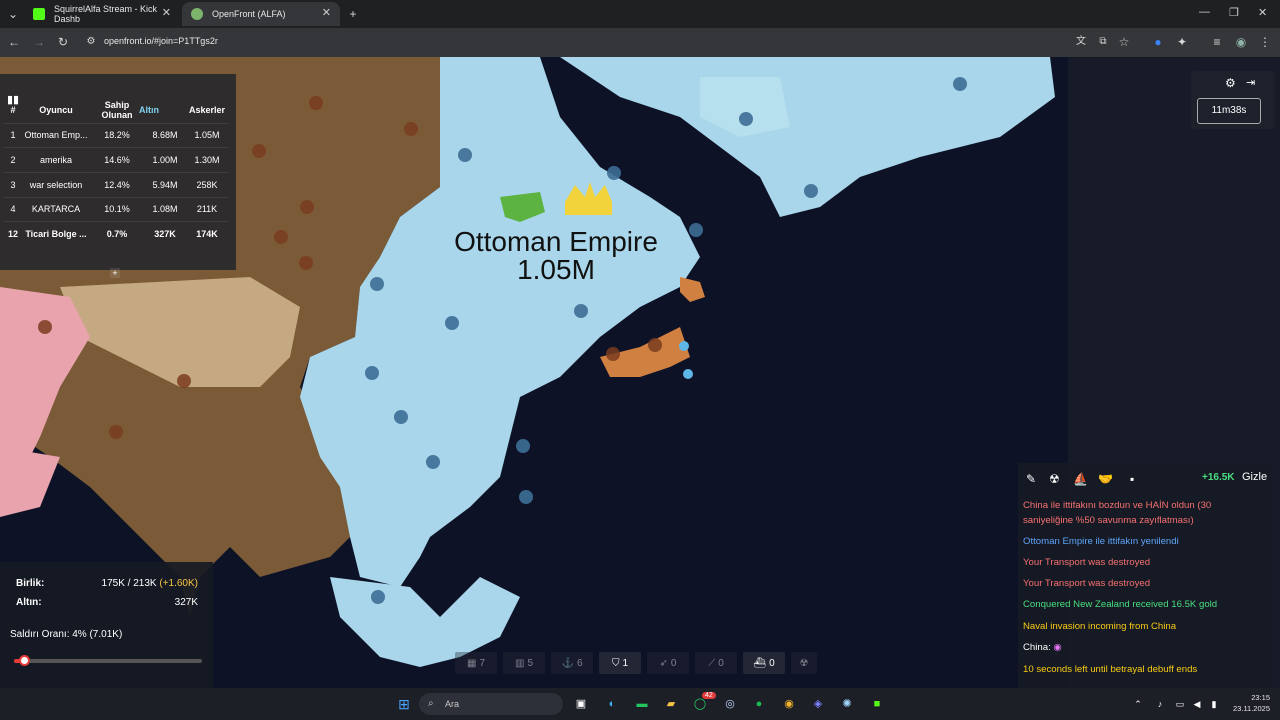  What do you see at coordinates (1251, 708) in the screenshot?
I see `clock-date: 23.11.2025` at bounding box center [1251, 708].